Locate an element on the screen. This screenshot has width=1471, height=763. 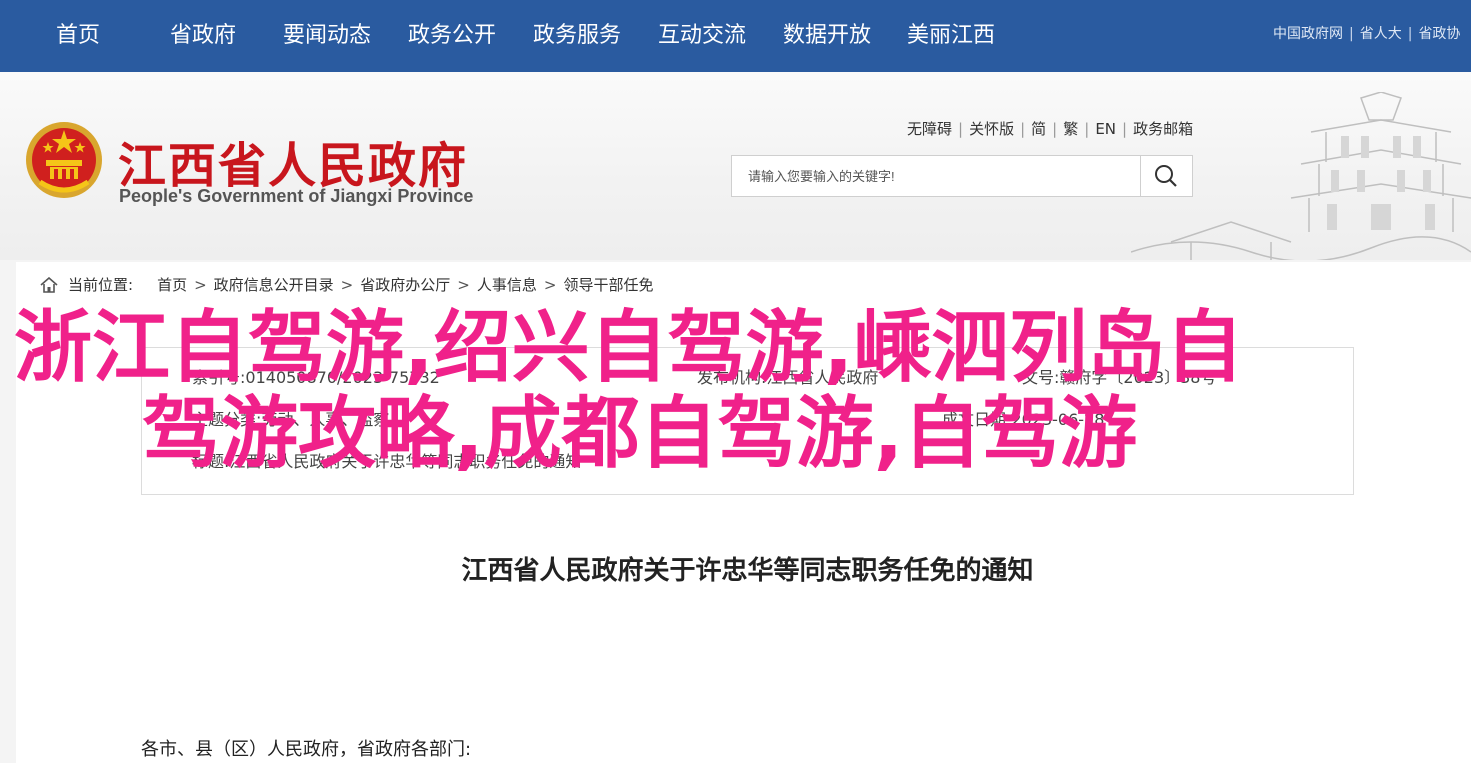
link-provincial-cppcc: 省政协 is located at coordinates (1439, 34).